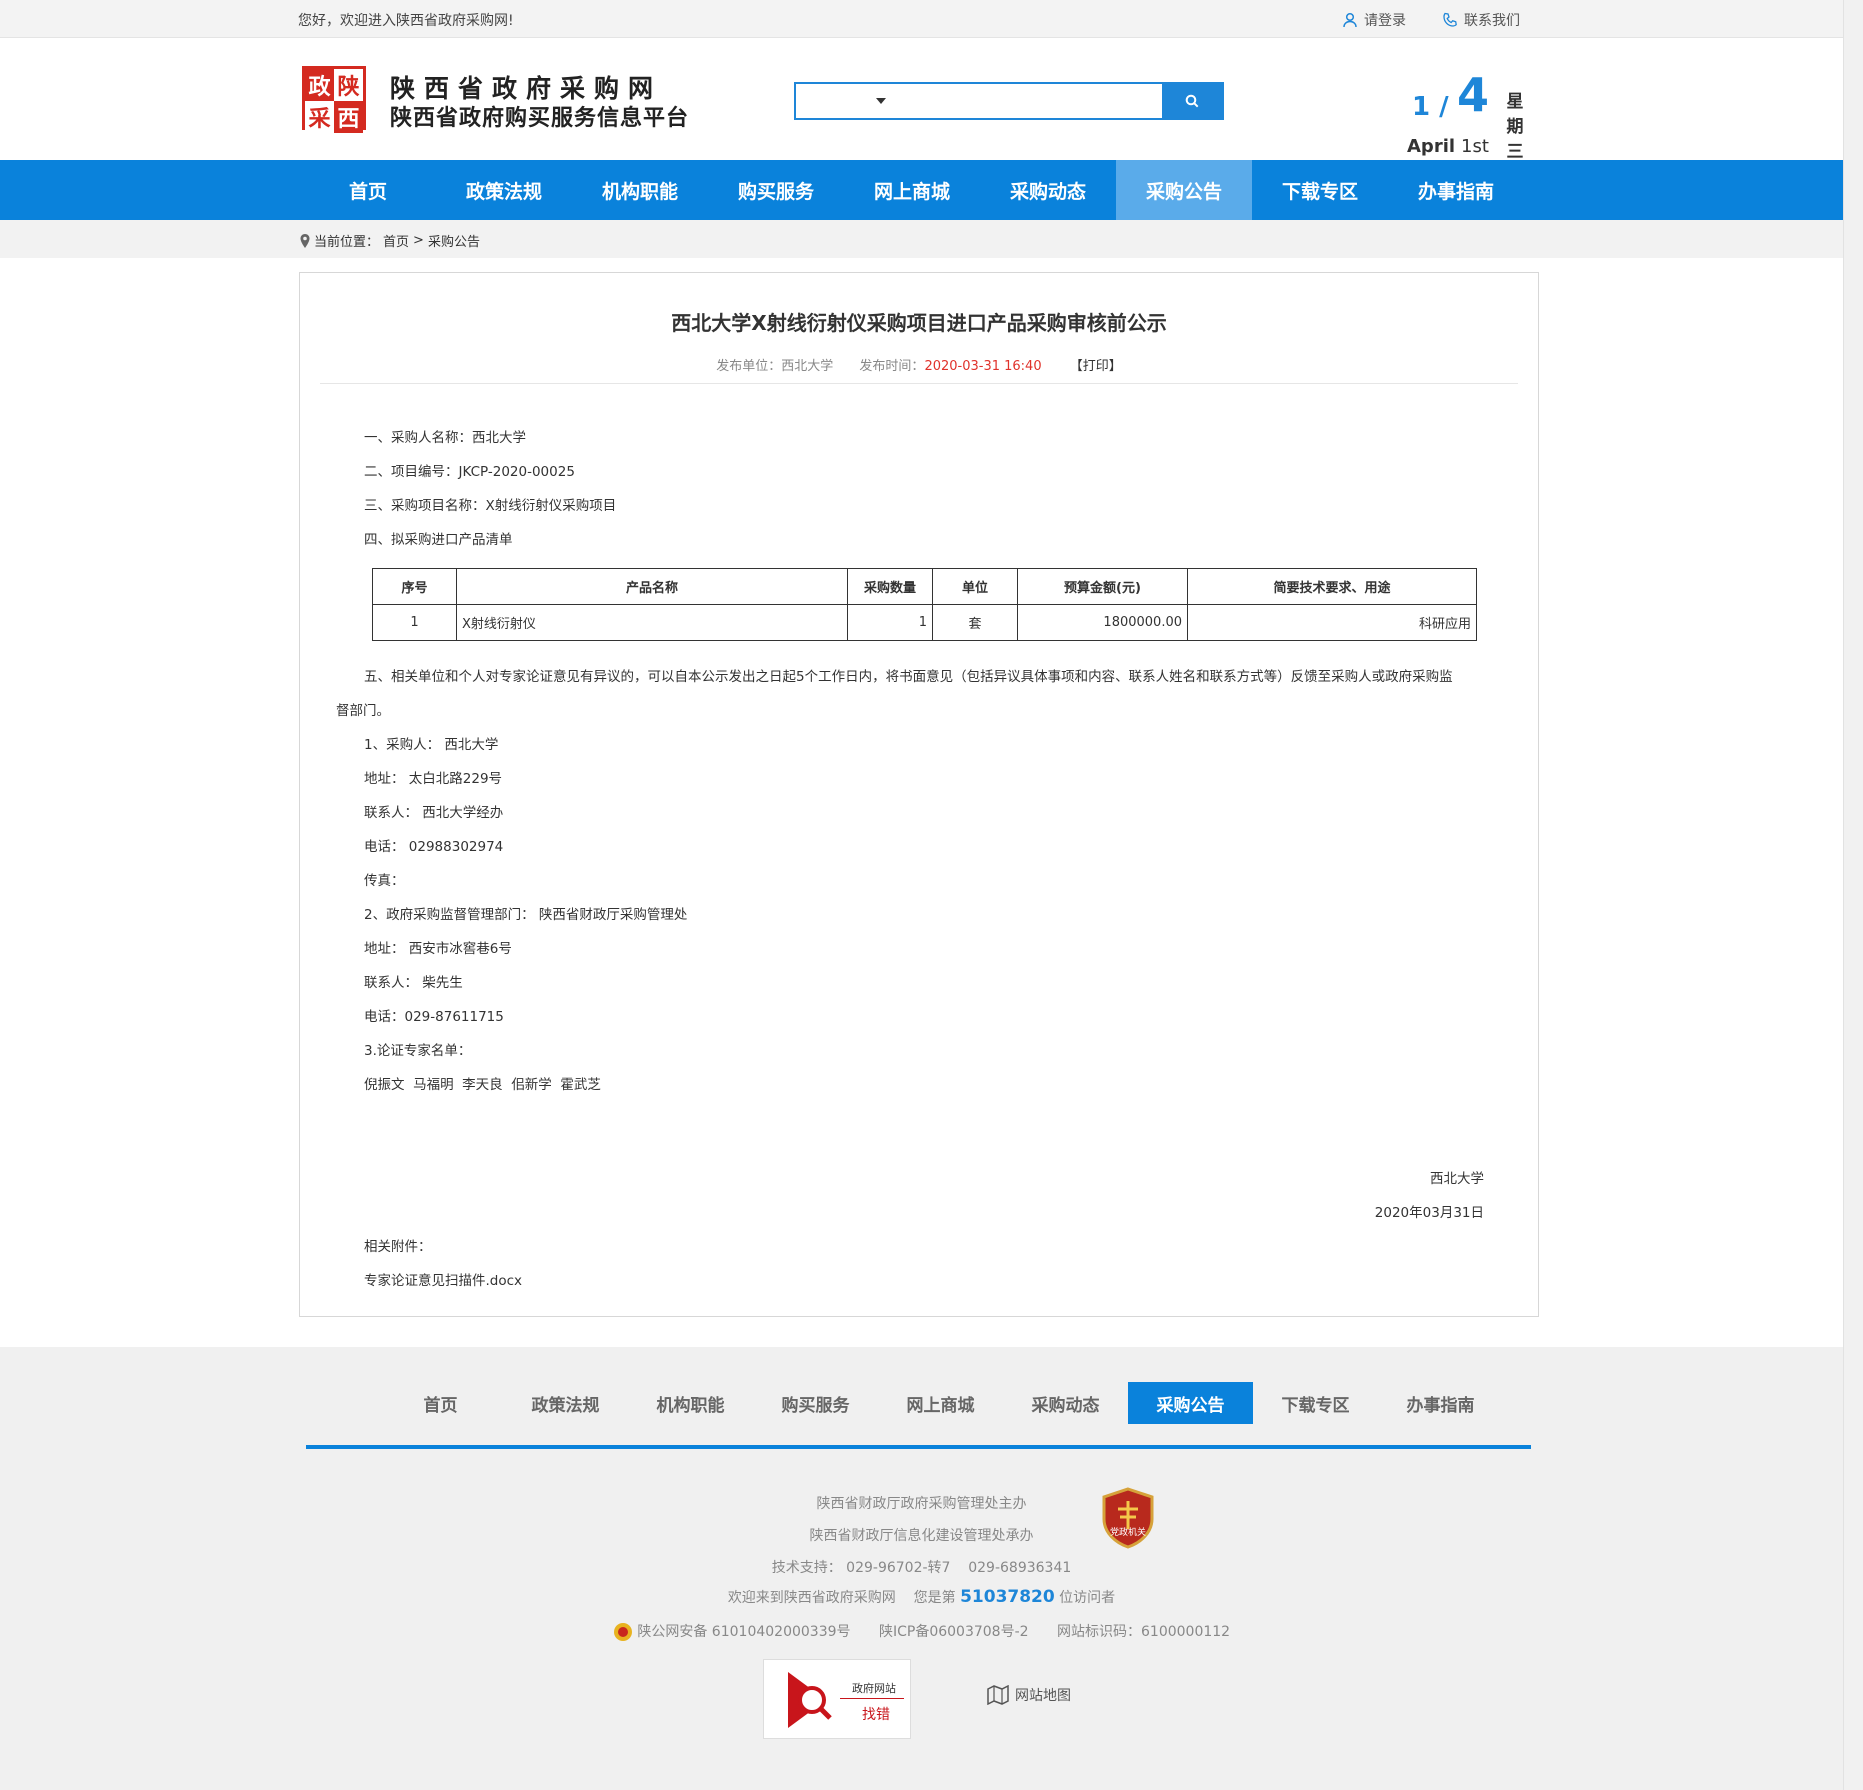 Image resolution: width=1863 pixels, height=1790 pixels. Describe the element at coordinates (1374, 20) in the screenshot. I see `login-link: 请登录` at that location.